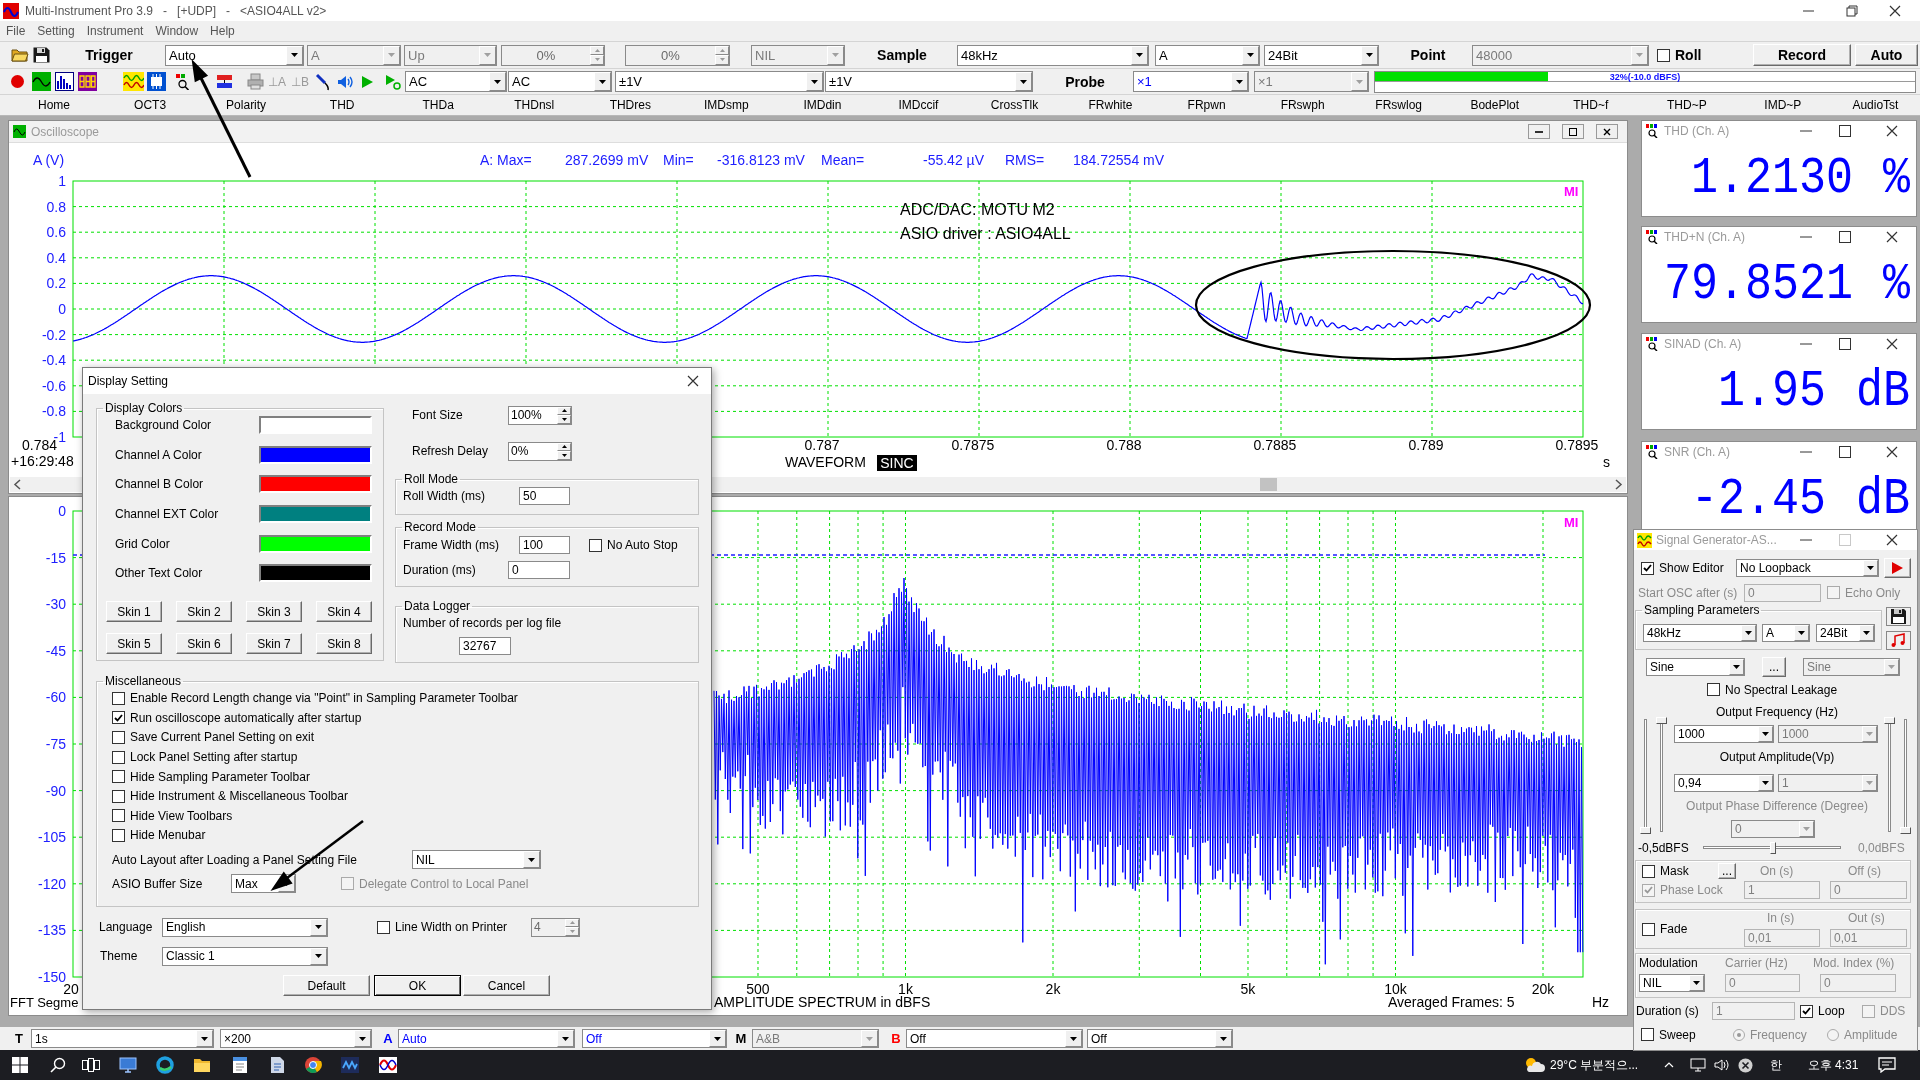  What do you see at coordinates (222, 31) in the screenshot?
I see `menu-item: Help` at bounding box center [222, 31].